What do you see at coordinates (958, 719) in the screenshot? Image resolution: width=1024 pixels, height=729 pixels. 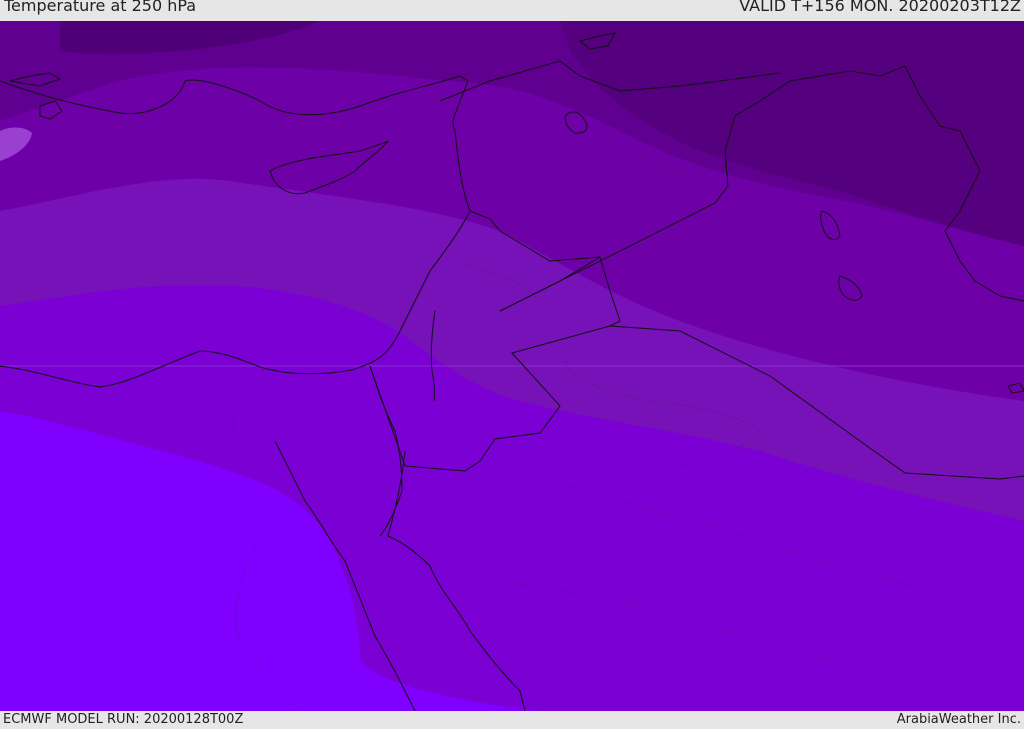 I see `credit-label: ArabiaWeather Inc.` at bounding box center [958, 719].